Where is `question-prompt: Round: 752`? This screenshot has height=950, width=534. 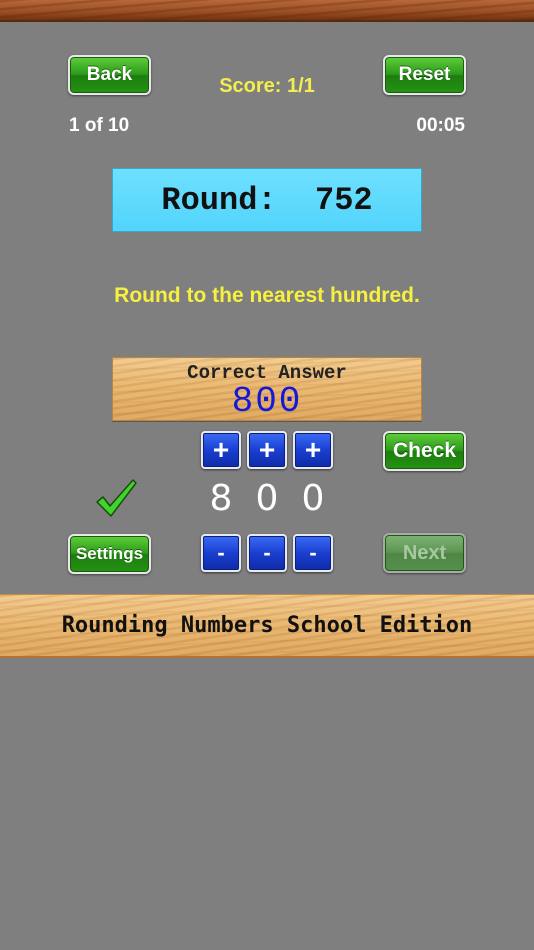
question-prompt: Round: 752 is located at coordinates (267, 200).